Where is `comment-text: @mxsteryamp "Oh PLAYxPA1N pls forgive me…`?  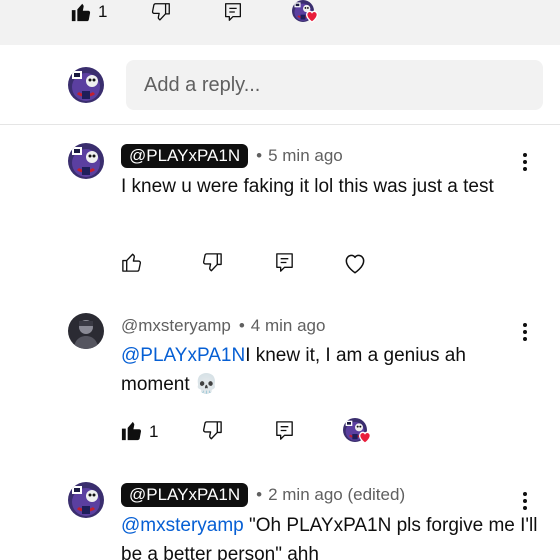 comment-text: @mxsteryamp "Oh PLAYxPA1N pls forgive me… is located at coordinates (331, 535).